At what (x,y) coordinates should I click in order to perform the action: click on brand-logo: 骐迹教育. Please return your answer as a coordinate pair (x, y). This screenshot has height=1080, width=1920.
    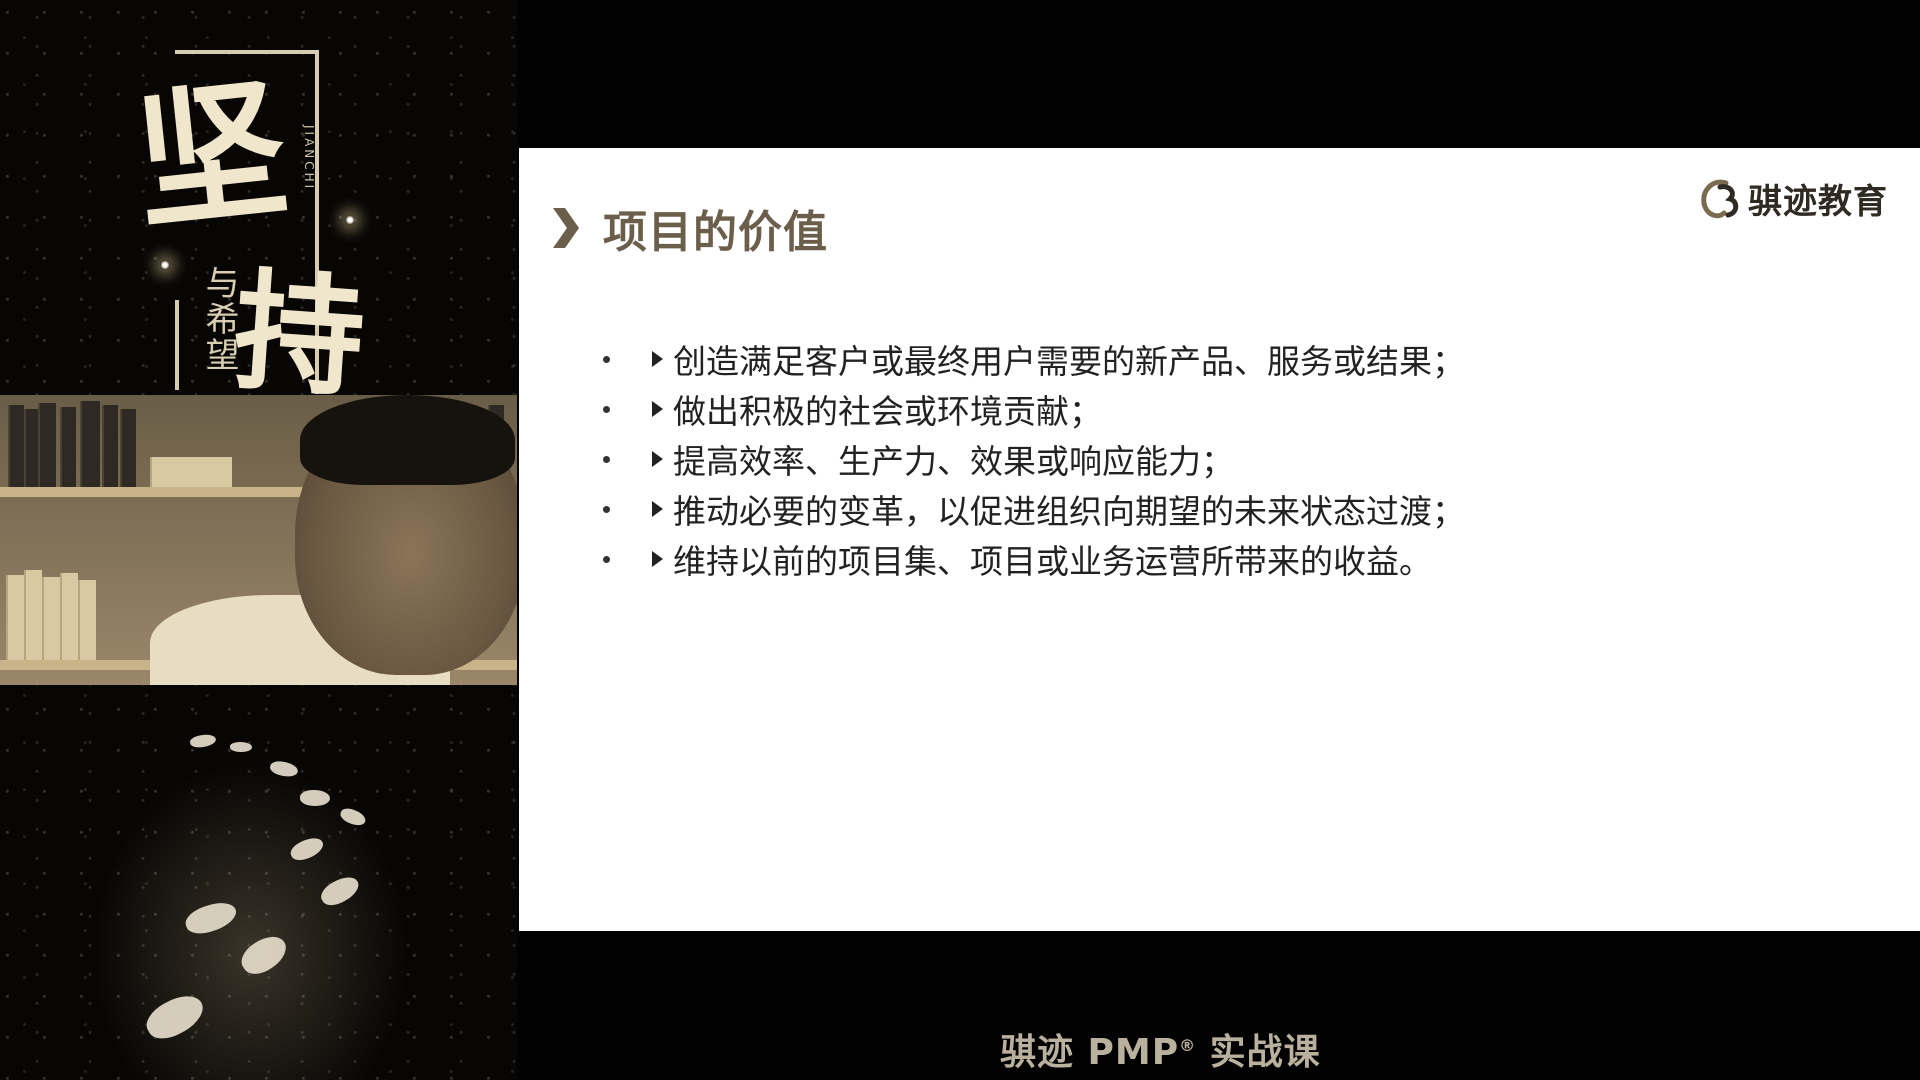
    Looking at the image, I should click on (1792, 198).